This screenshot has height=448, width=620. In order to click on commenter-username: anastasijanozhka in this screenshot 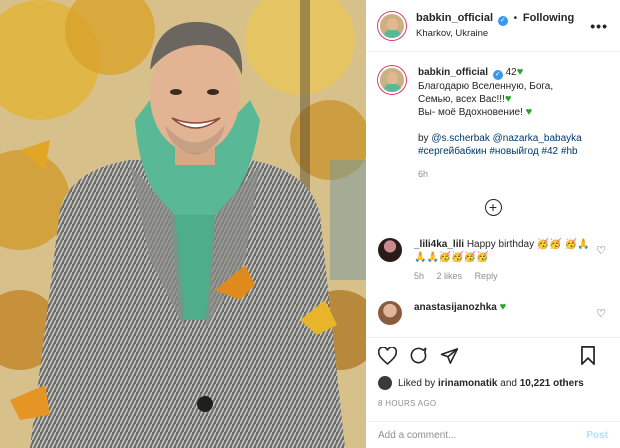, I will do `click(455, 307)`.